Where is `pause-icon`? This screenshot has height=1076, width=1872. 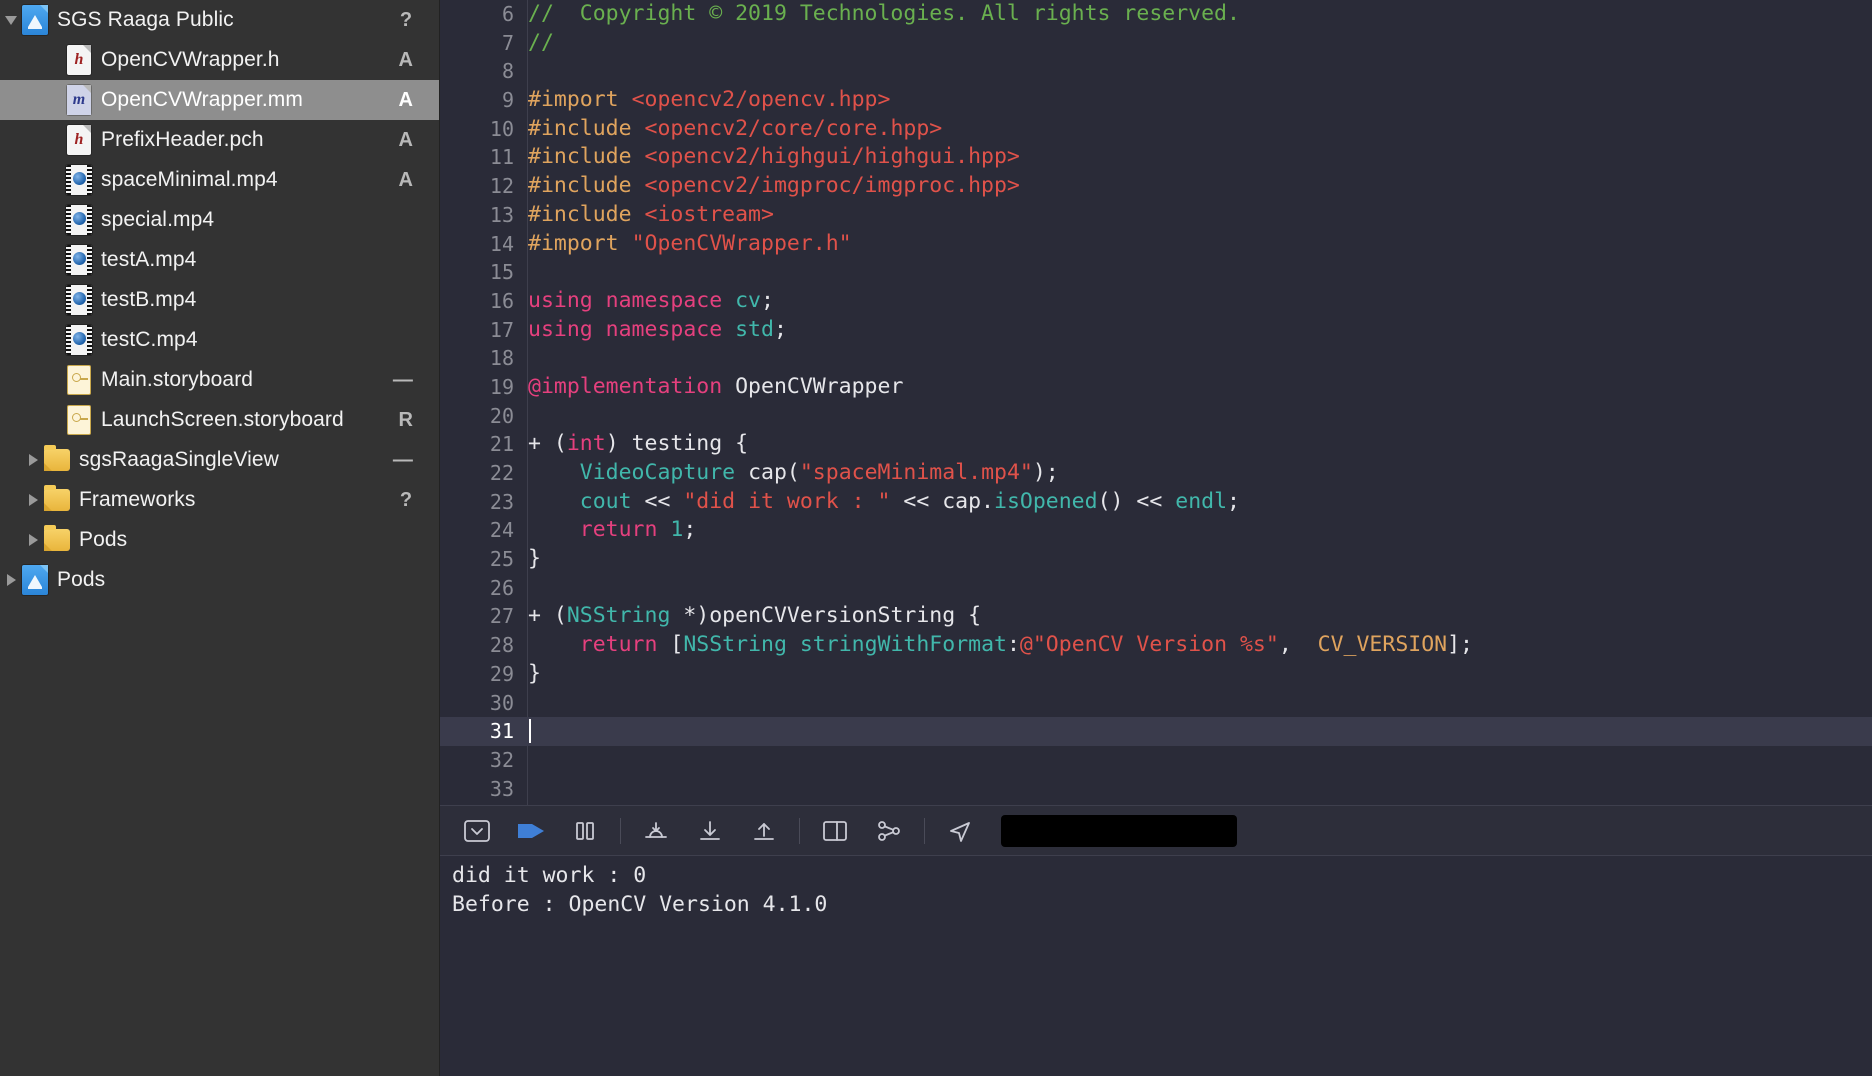 pause-icon is located at coordinates (585, 831).